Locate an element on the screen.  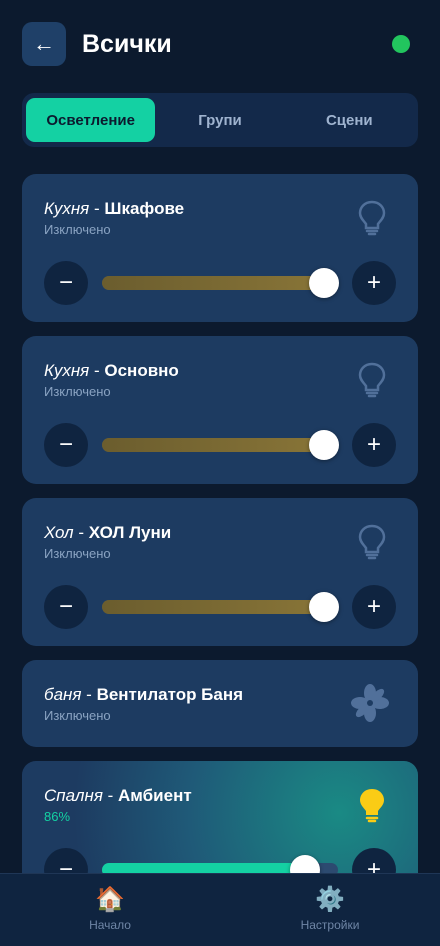
device-title: Кухня - Основно is located at coordinates (111, 370).